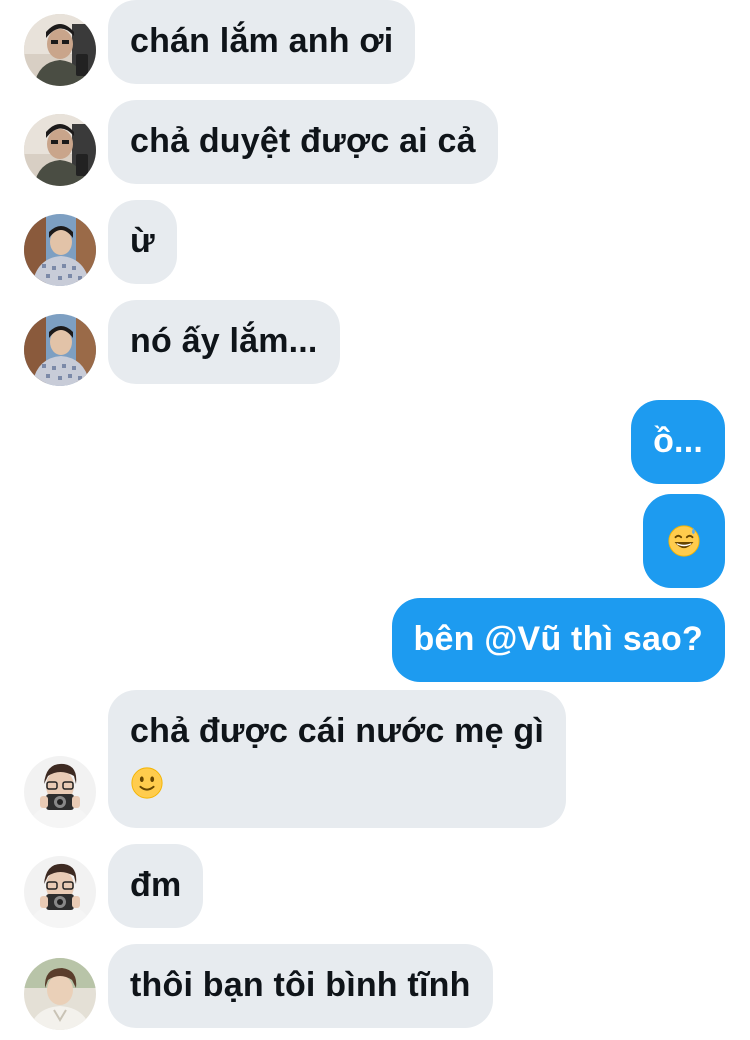  I want to click on message-text: chả được cái nước mẹ gì, so click(337, 731).